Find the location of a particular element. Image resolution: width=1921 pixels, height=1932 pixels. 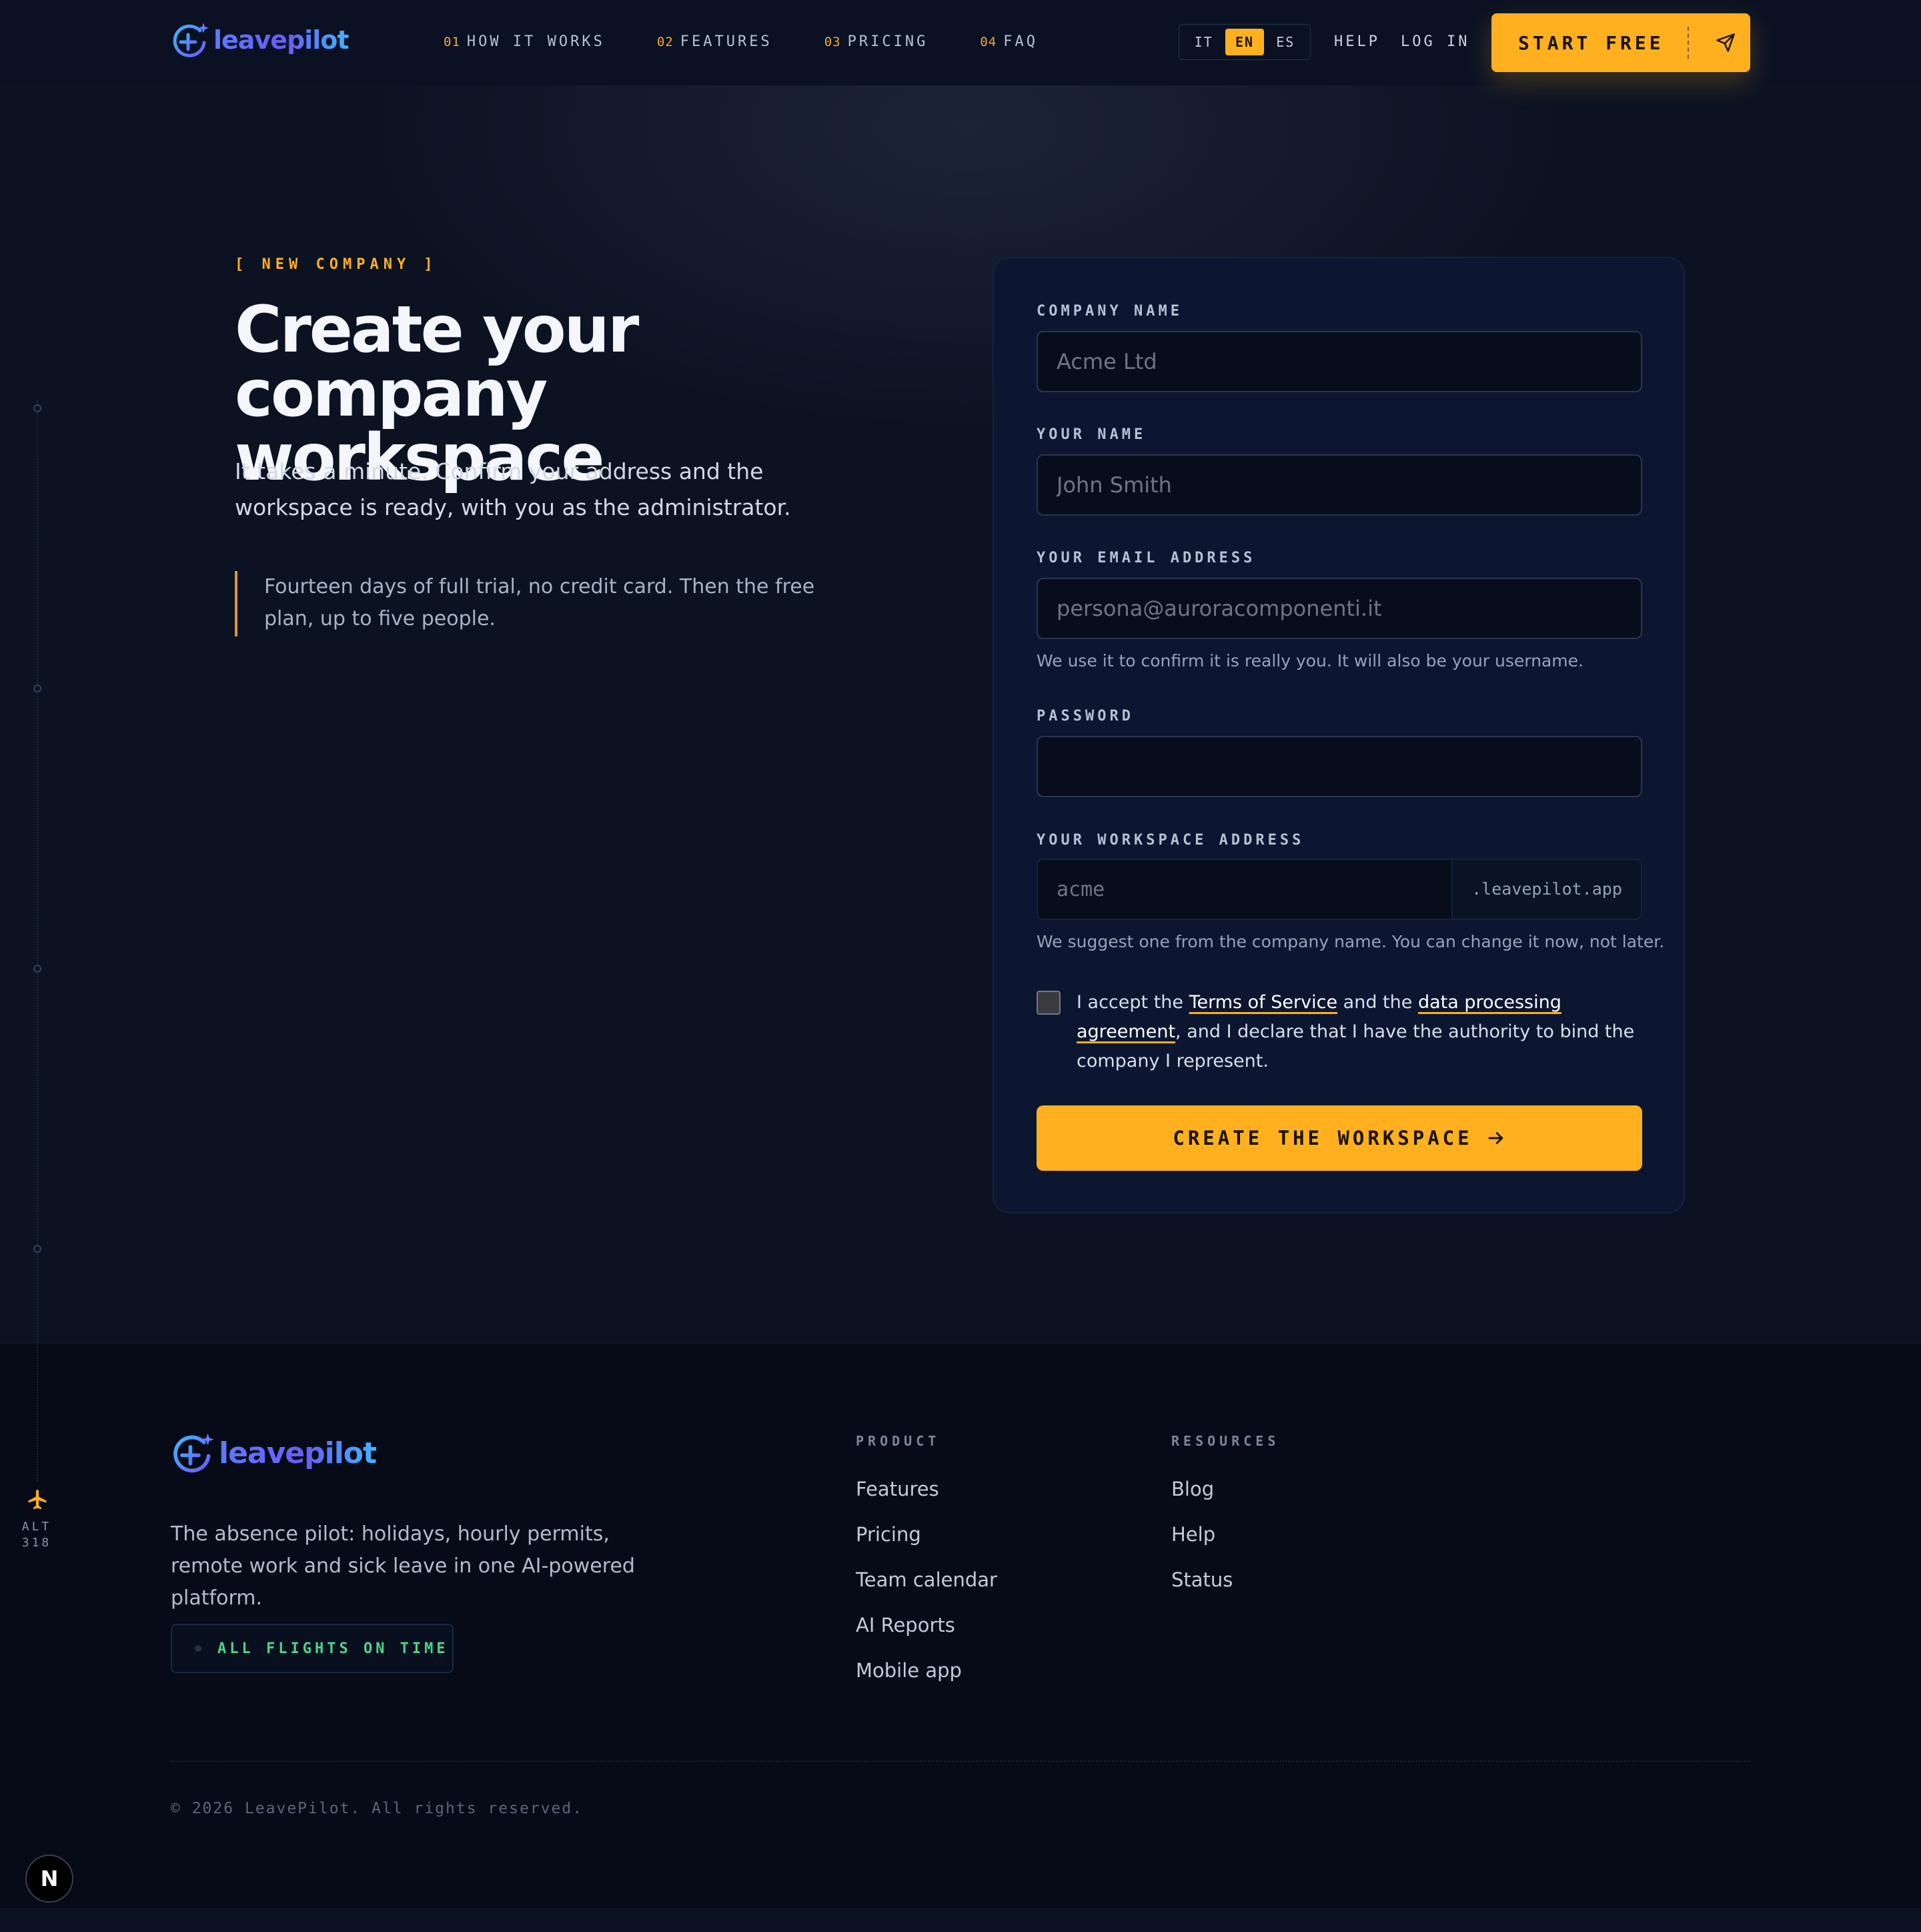

footer-logo: leavepilot is located at coordinates (274, 1453).